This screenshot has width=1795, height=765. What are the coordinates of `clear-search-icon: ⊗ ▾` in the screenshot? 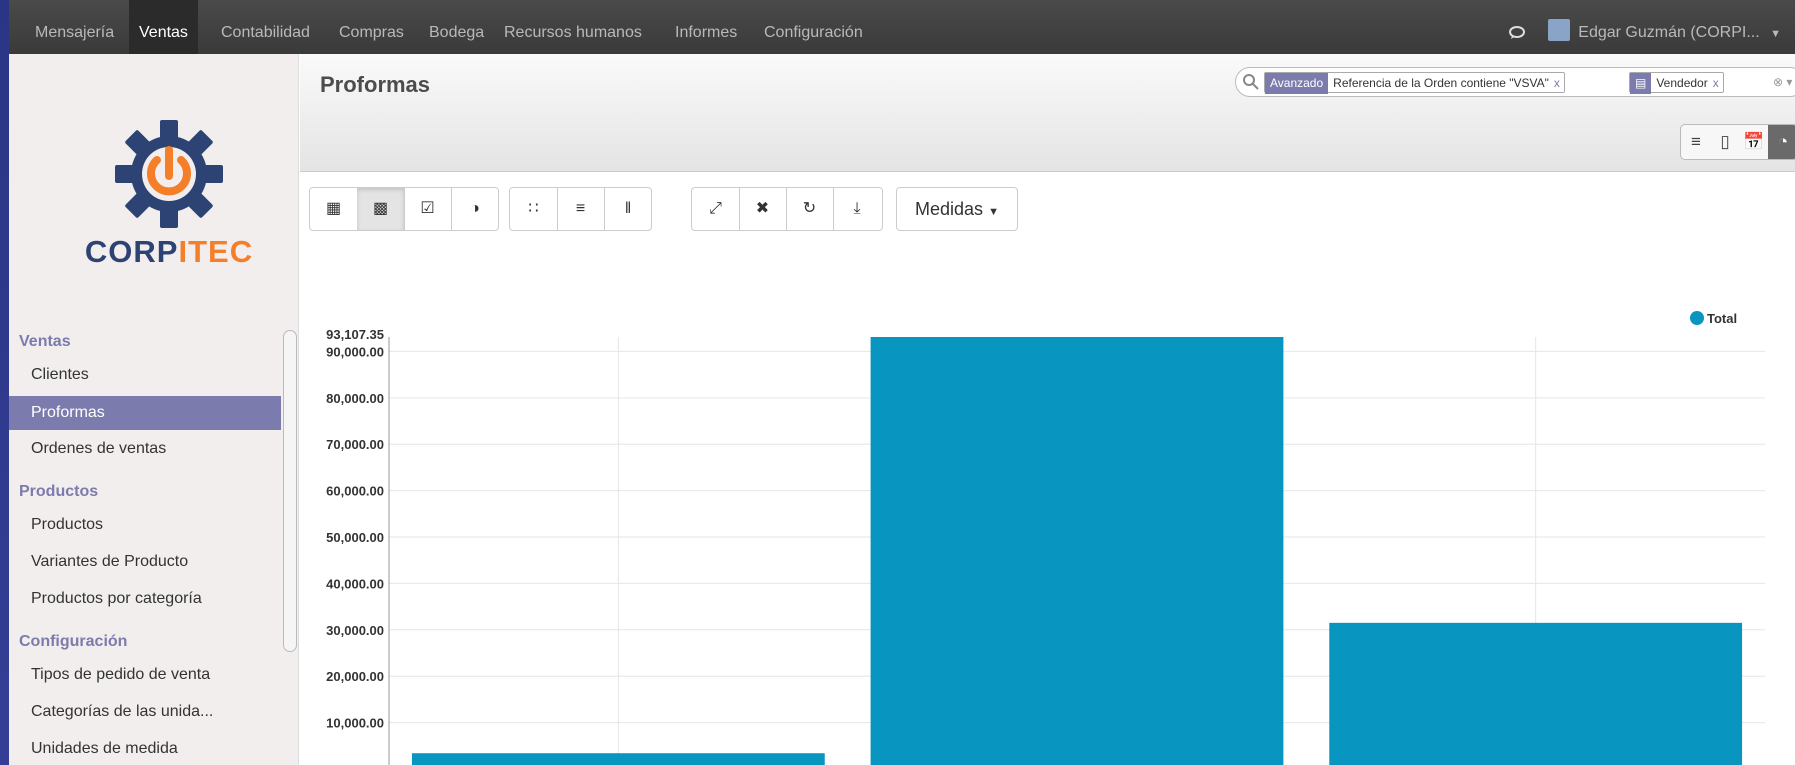 It's located at (1782, 82).